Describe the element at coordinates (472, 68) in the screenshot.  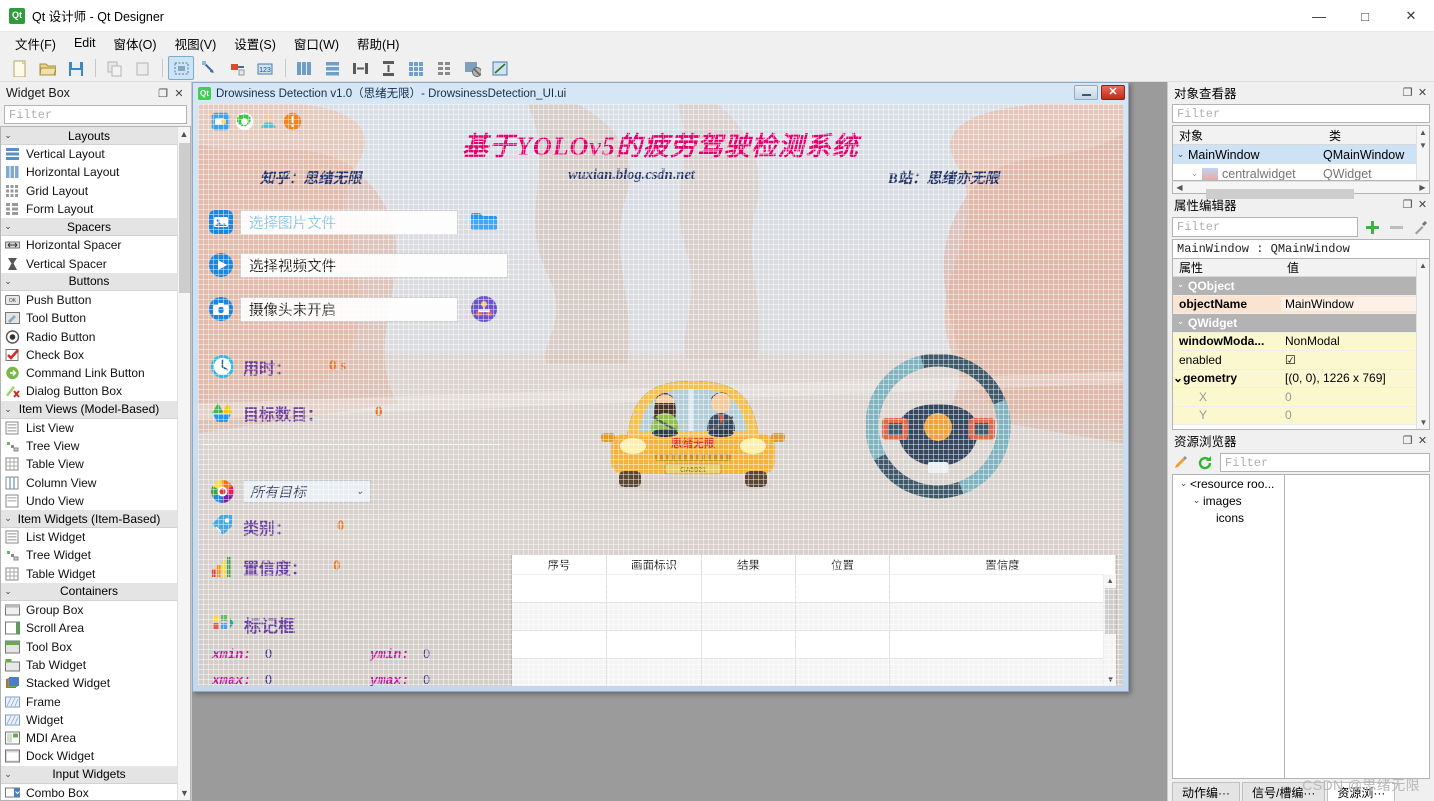
I see `break-layout-icon` at that location.